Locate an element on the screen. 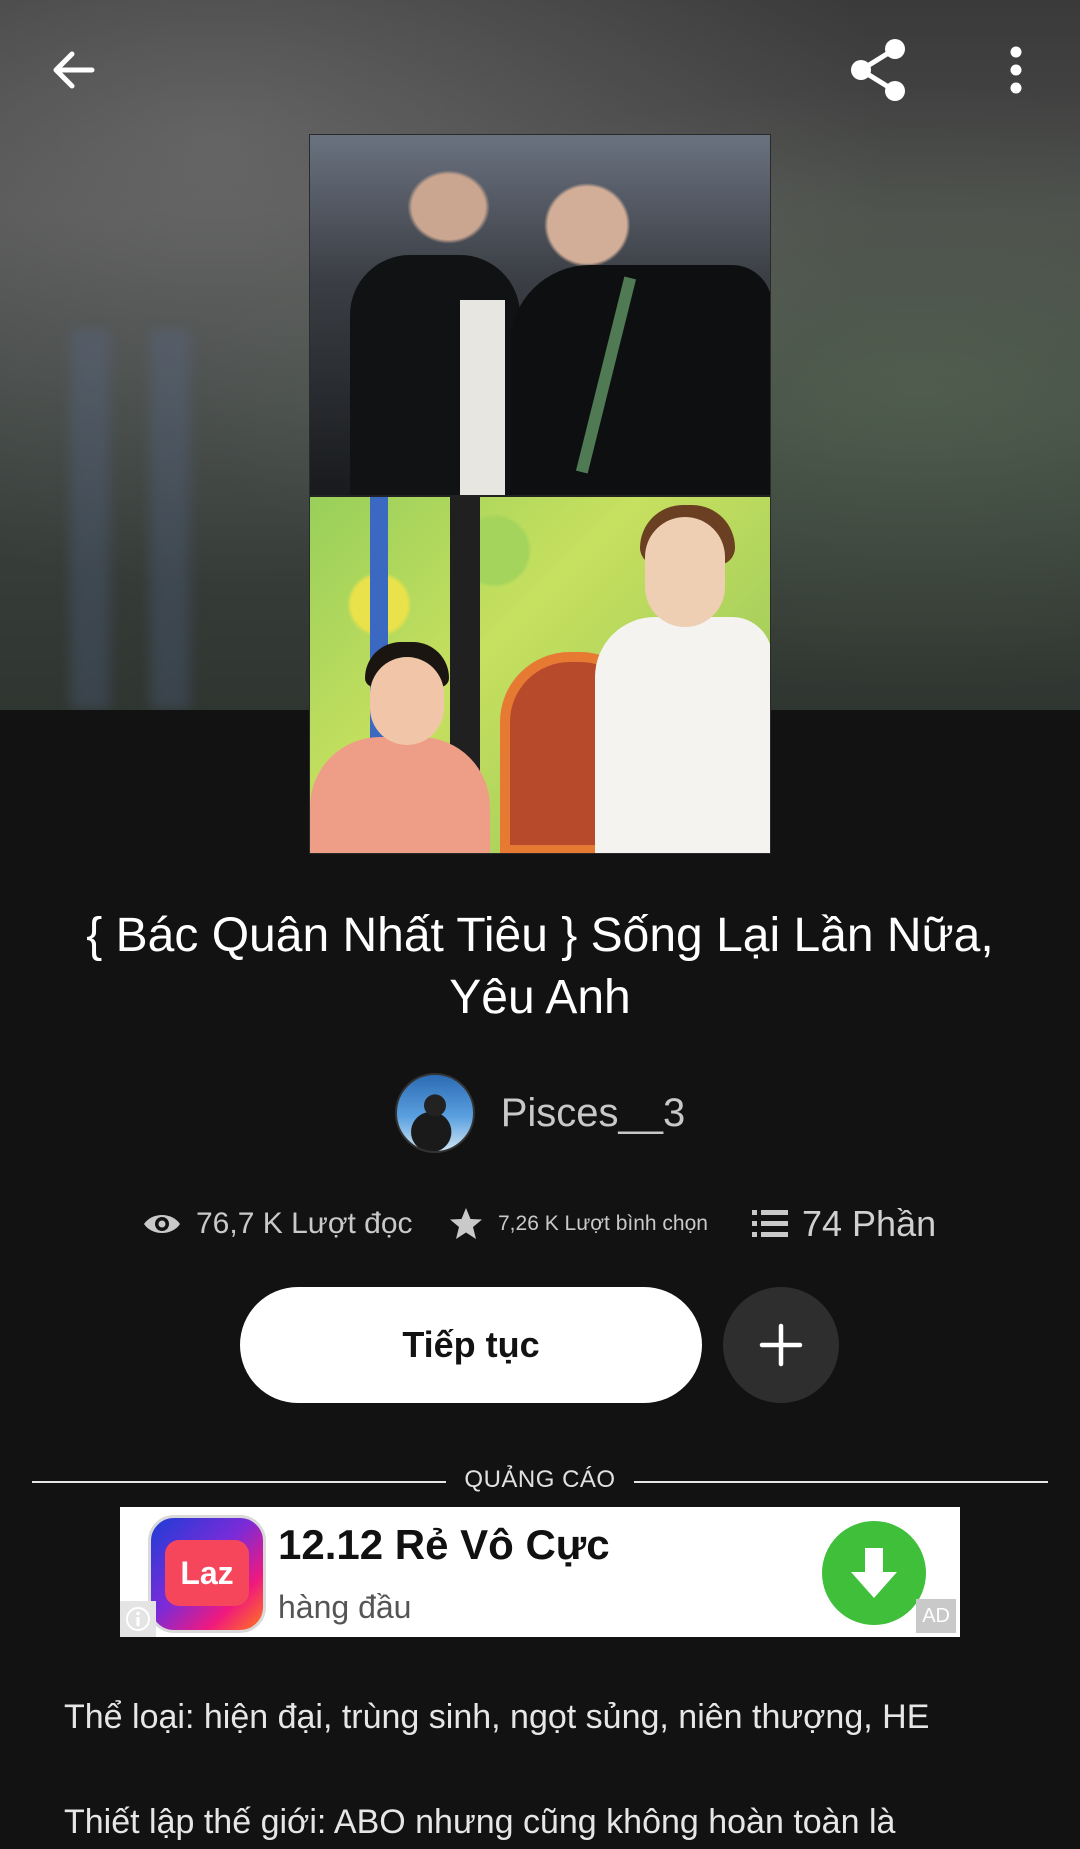 This screenshot has height=1849, width=1080. parts-stat: 74 Phần is located at coordinates (844, 1224).